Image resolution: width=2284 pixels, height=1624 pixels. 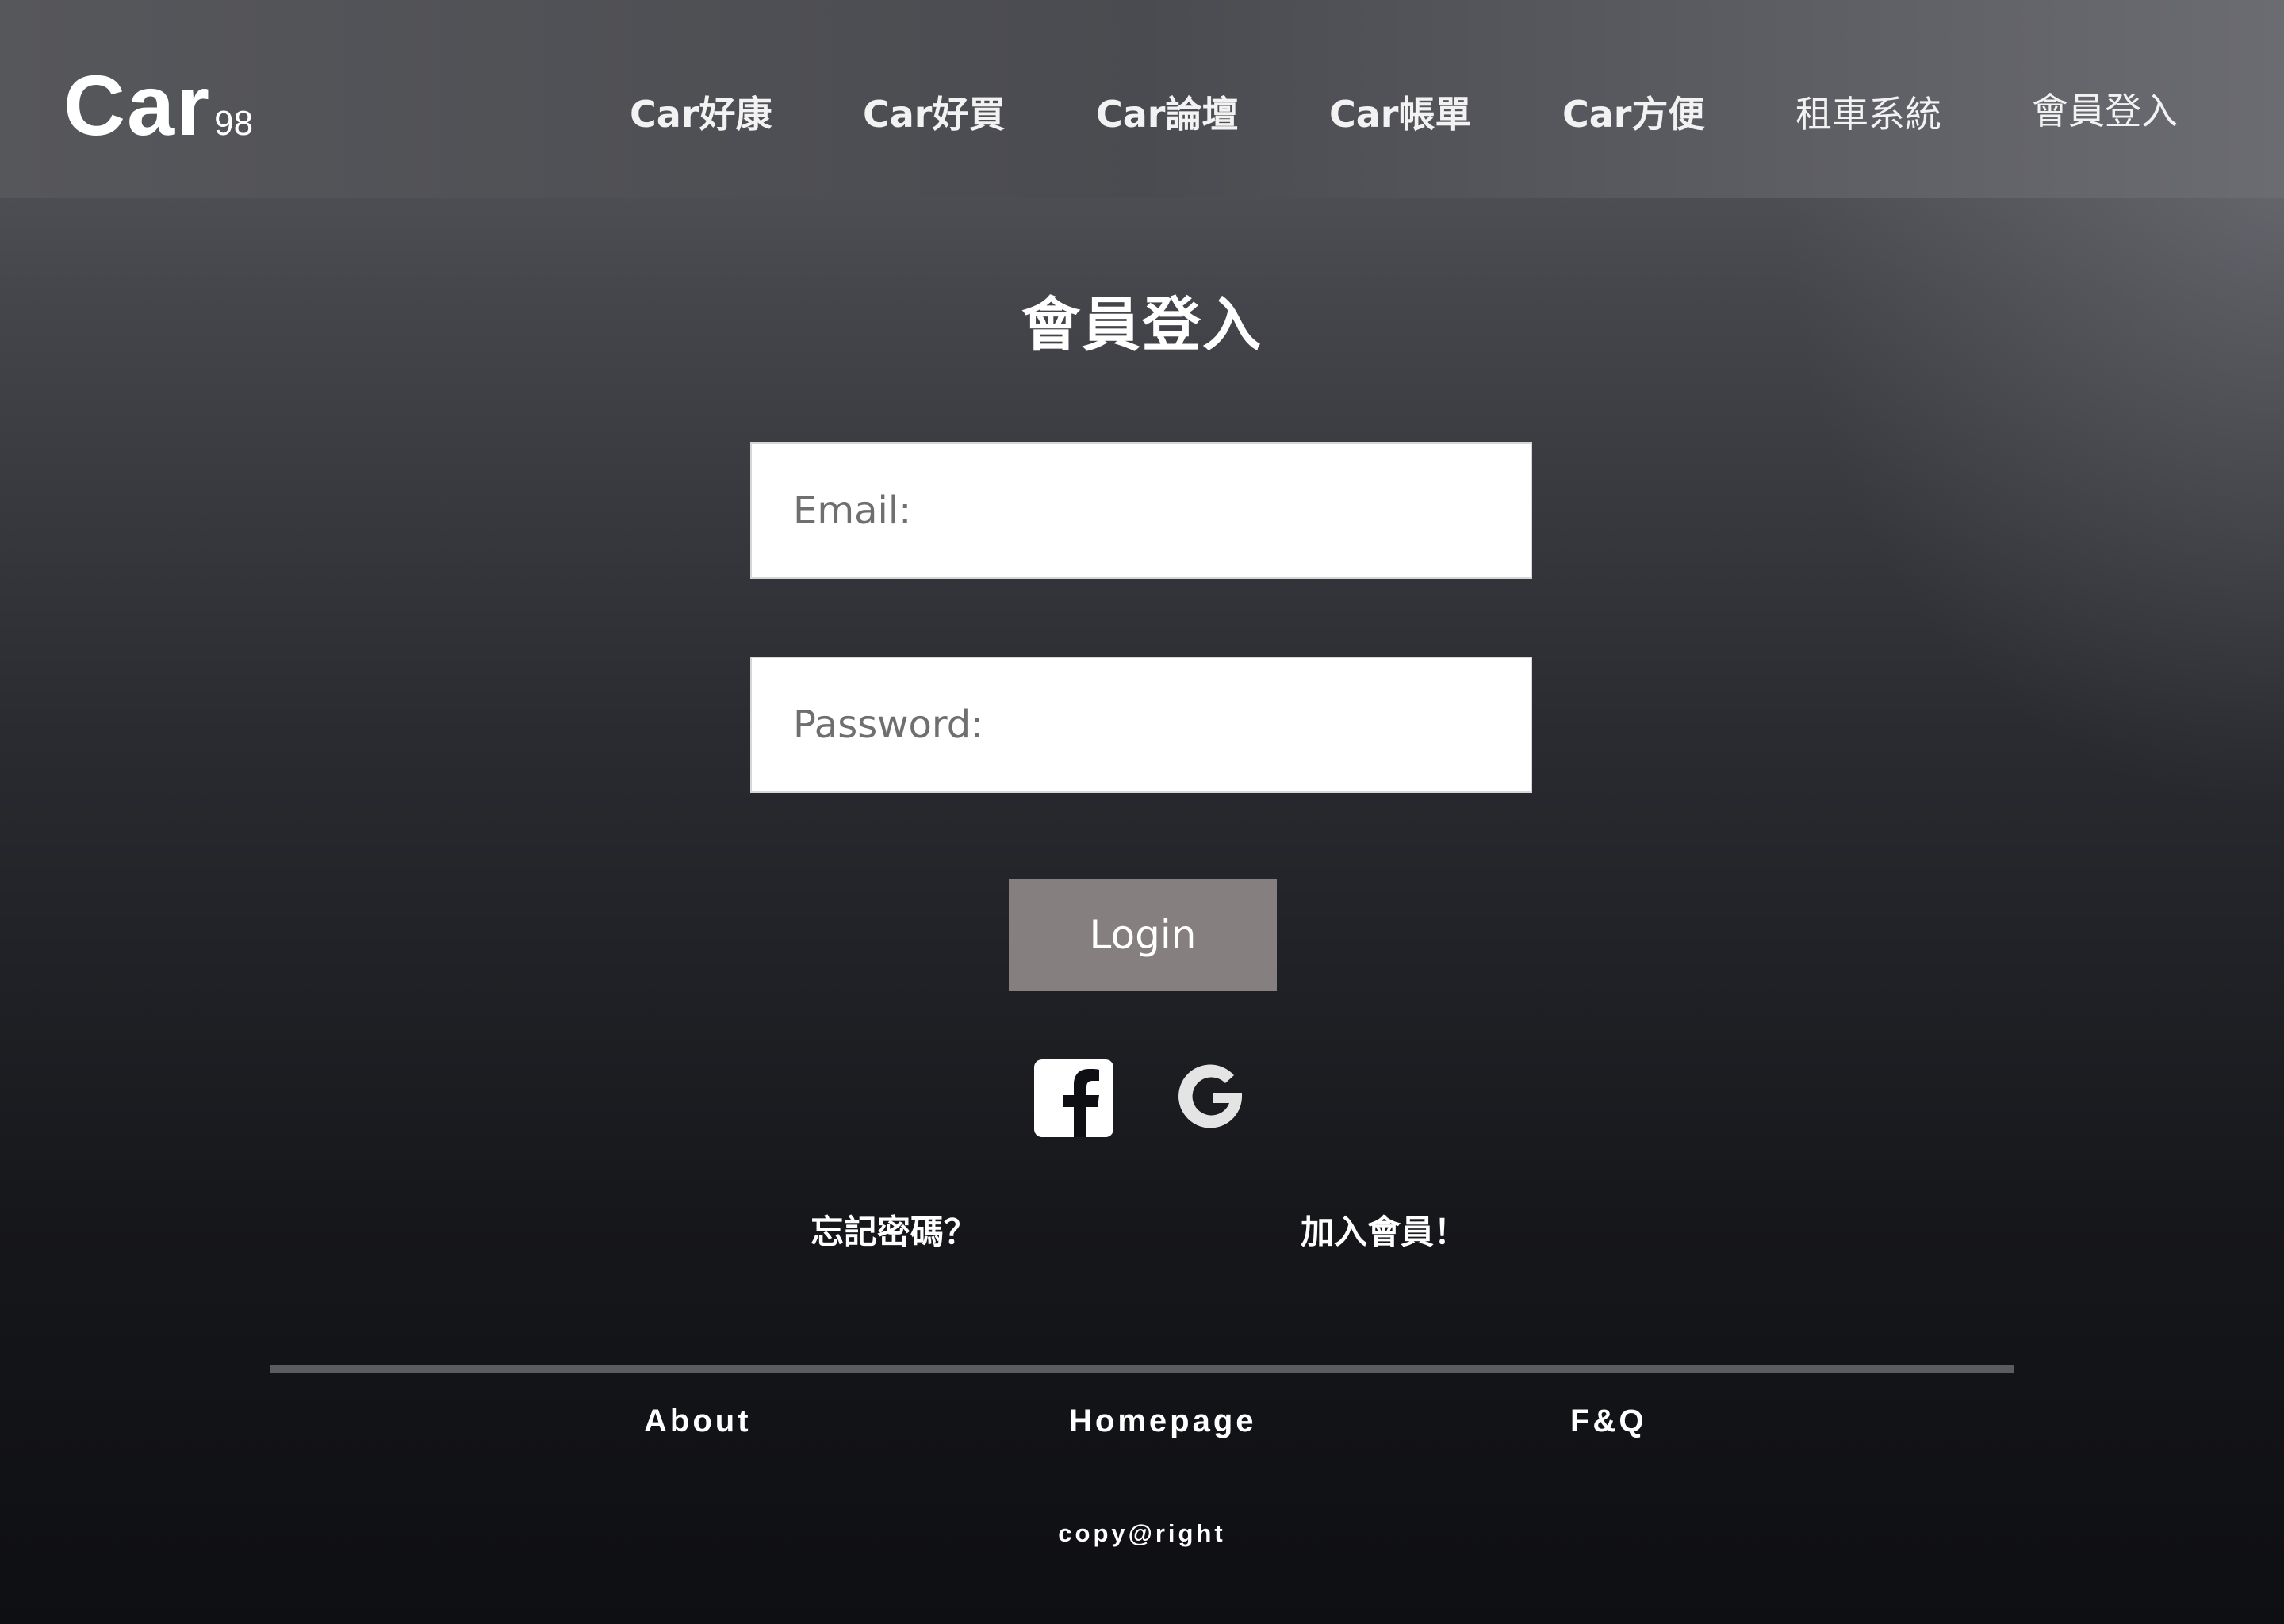 I want to click on nav-item-shop: Car好買, so click(x=934, y=114).